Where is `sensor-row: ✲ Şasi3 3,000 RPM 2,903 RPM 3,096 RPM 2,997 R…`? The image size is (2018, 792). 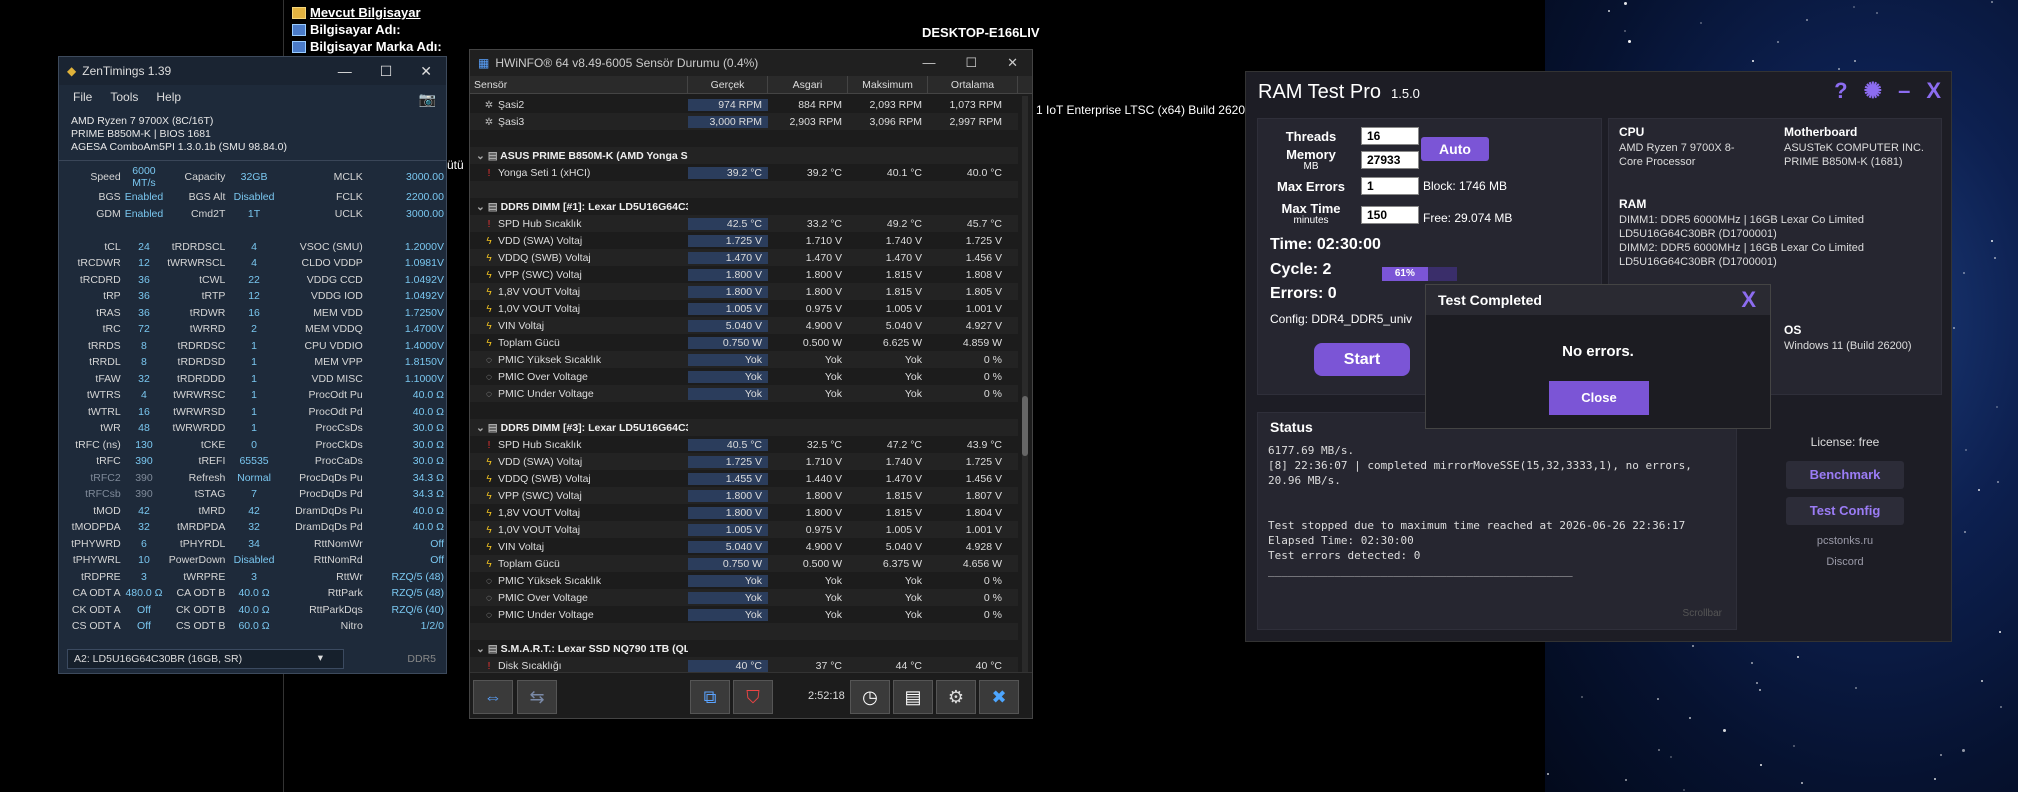
sensor-row: ✲ Şasi3 3,000 RPM 2,903 RPM 3,096 RPM 2,997 R… is located at coordinates (744, 121).